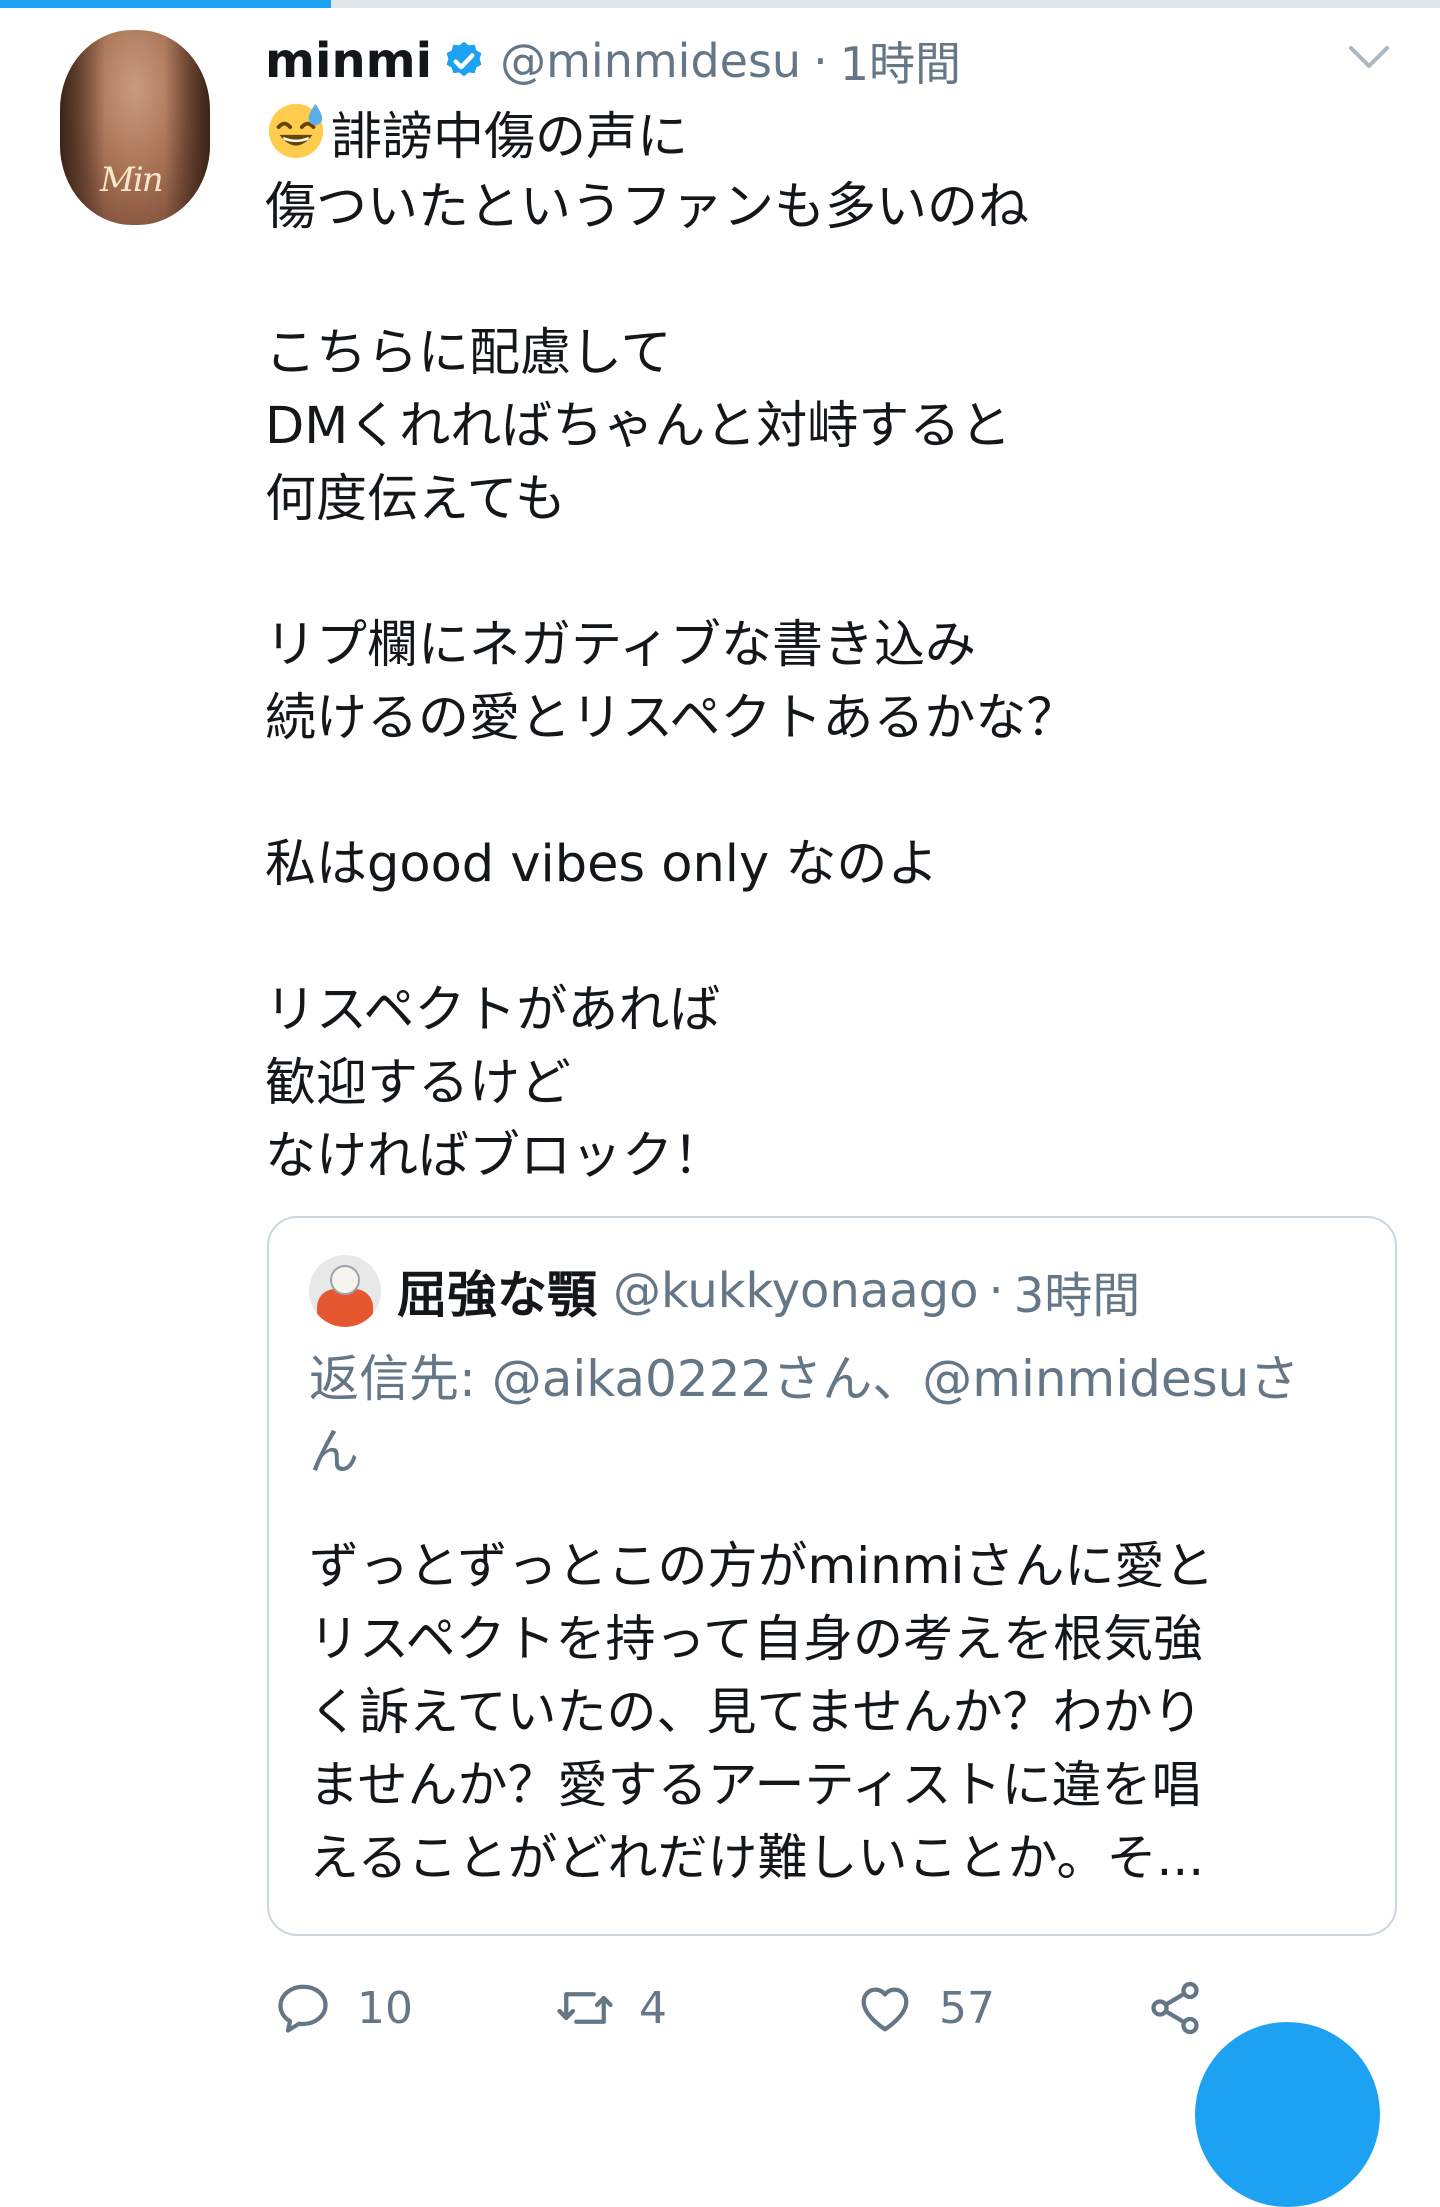  Describe the element at coordinates (135, 127) in the screenshot. I see `author-avatar: Min` at that location.